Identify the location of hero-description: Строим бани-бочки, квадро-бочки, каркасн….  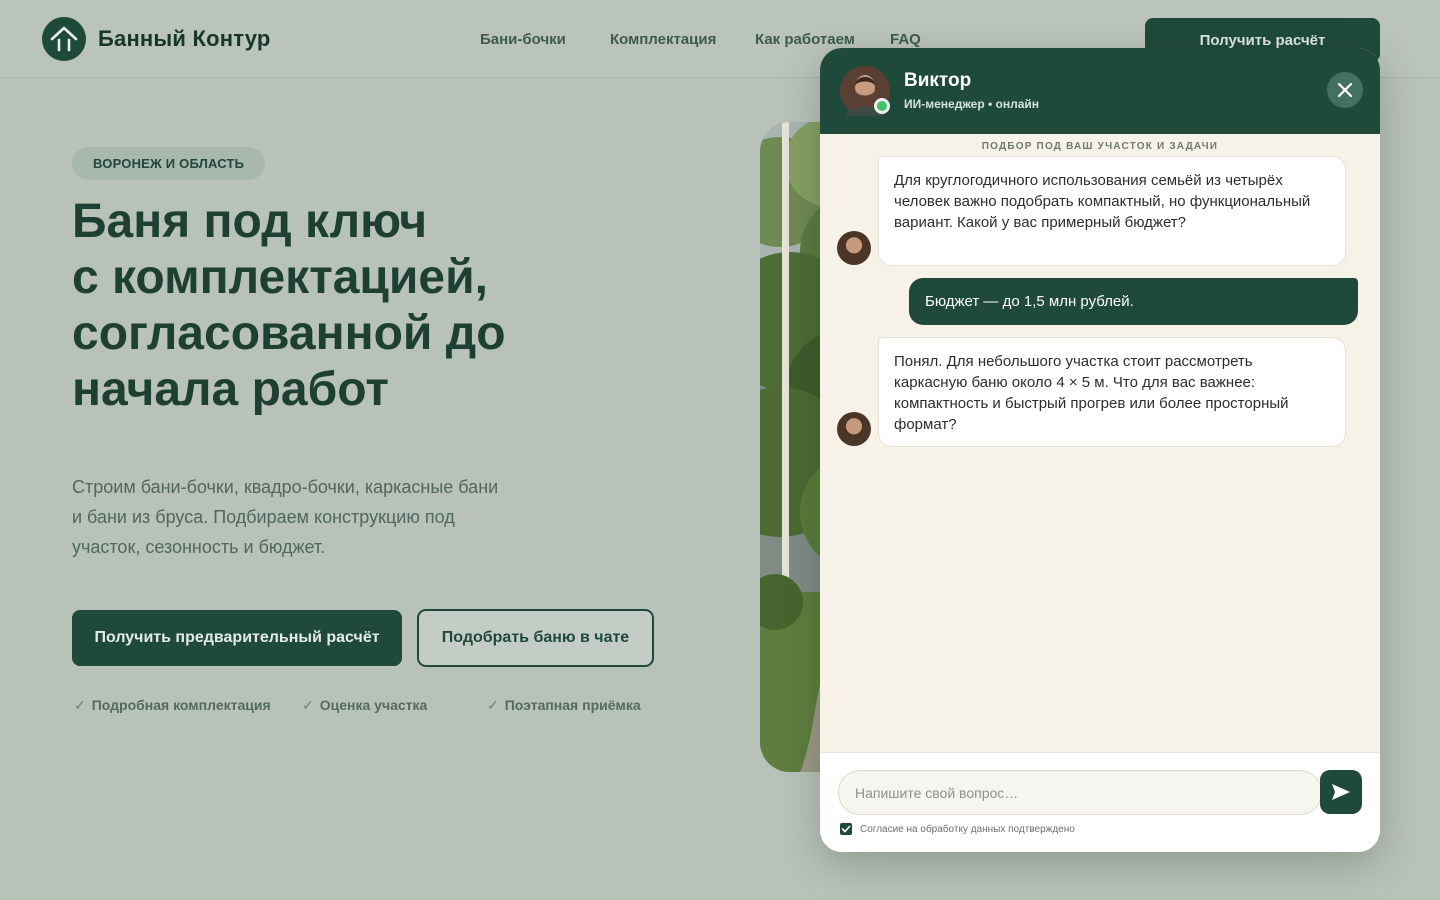
(285, 517).